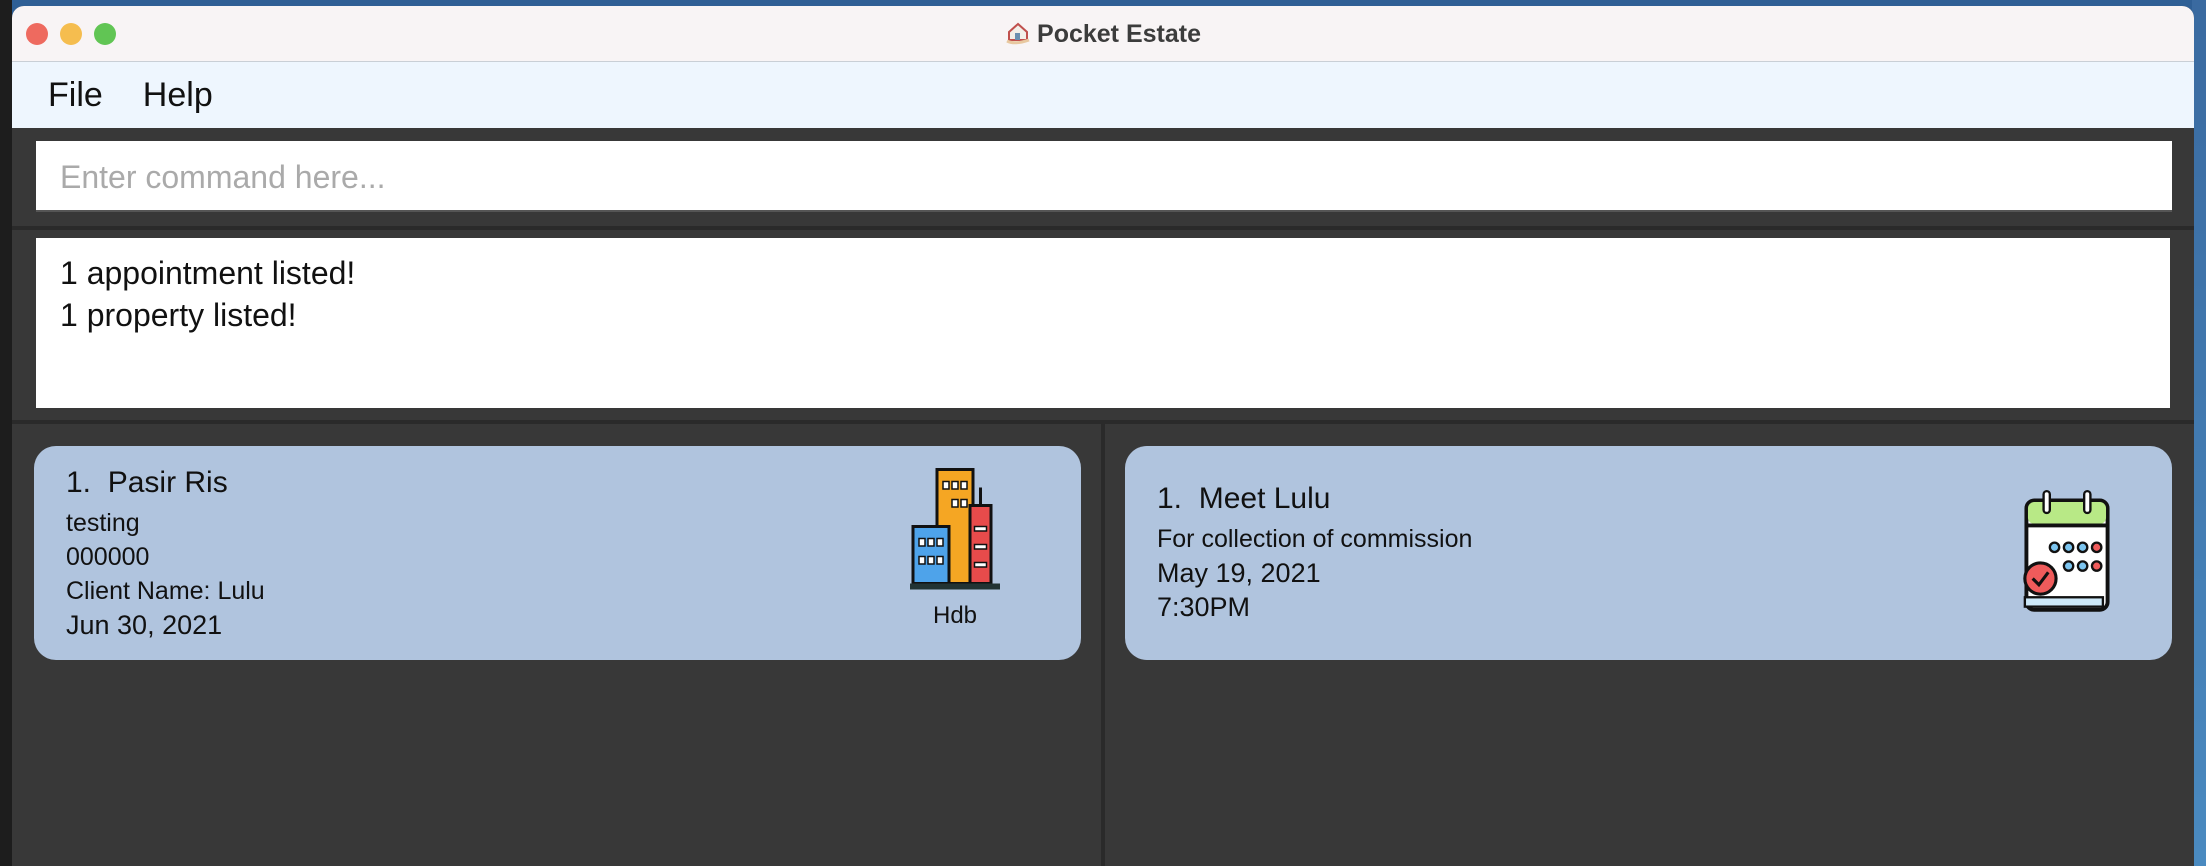  What do you see at coordinates (144, 625) in the screenshot?
I see `property-deadline: Jun 30, 2021` at bounding box center [144, 625].